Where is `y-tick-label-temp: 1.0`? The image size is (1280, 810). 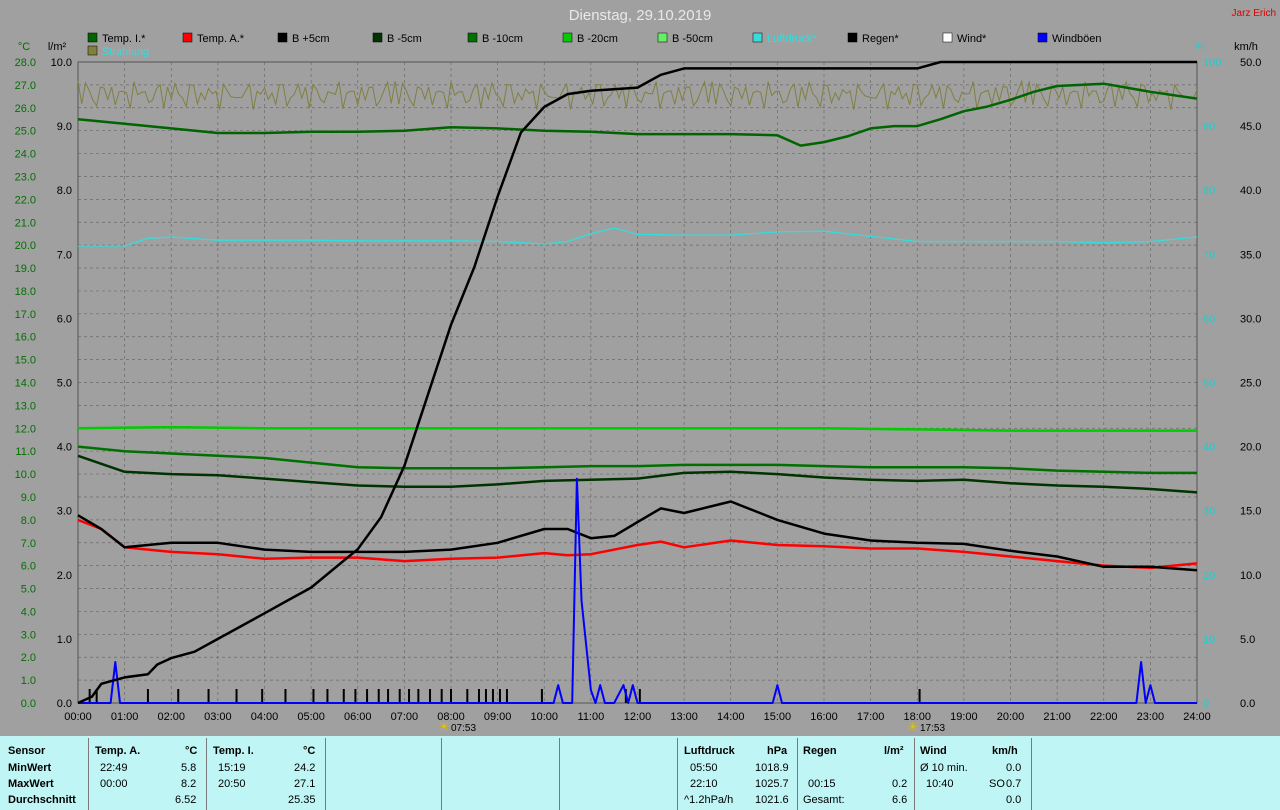 y-tick-label-temp: 1.0 is located at coordinates (28, 681).